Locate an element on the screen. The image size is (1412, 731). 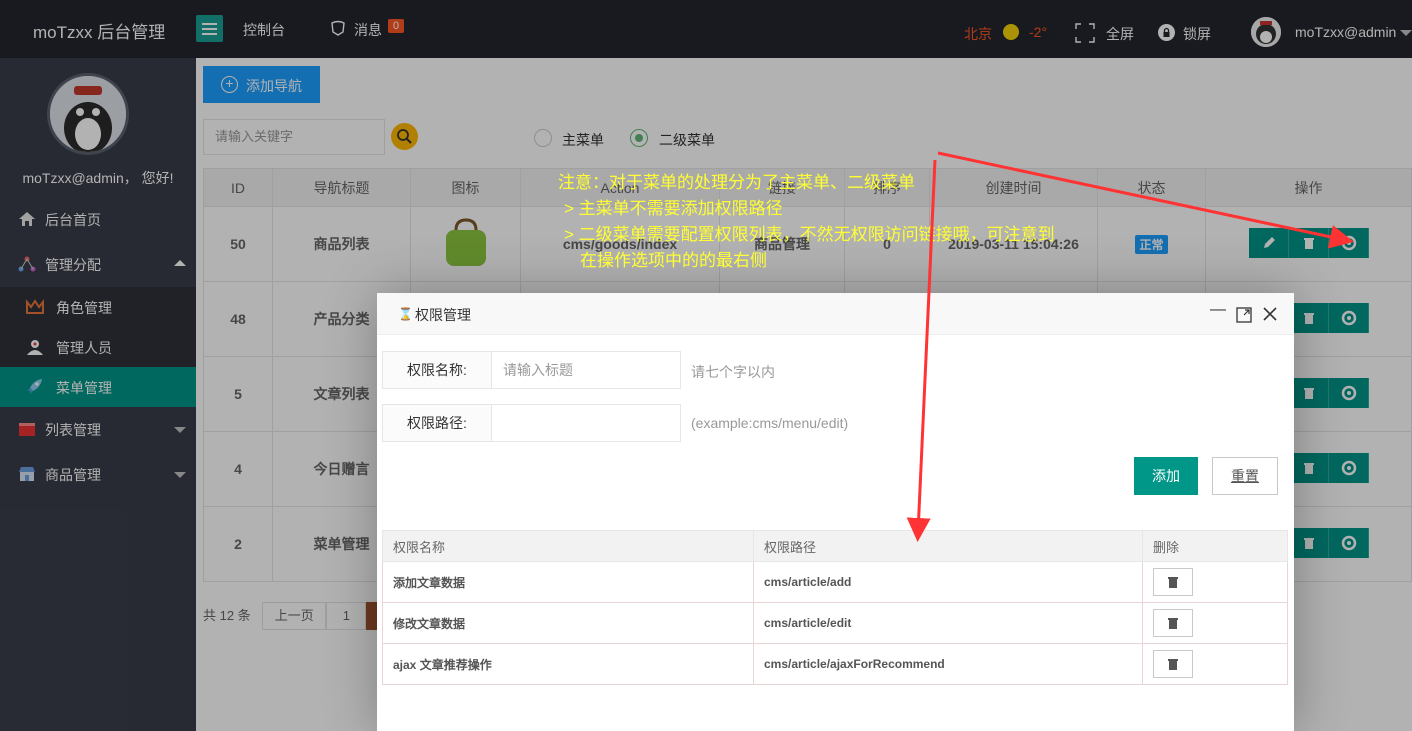
table-row: 添加文章数据 cms/article/add is located at coordinates (835, 582).